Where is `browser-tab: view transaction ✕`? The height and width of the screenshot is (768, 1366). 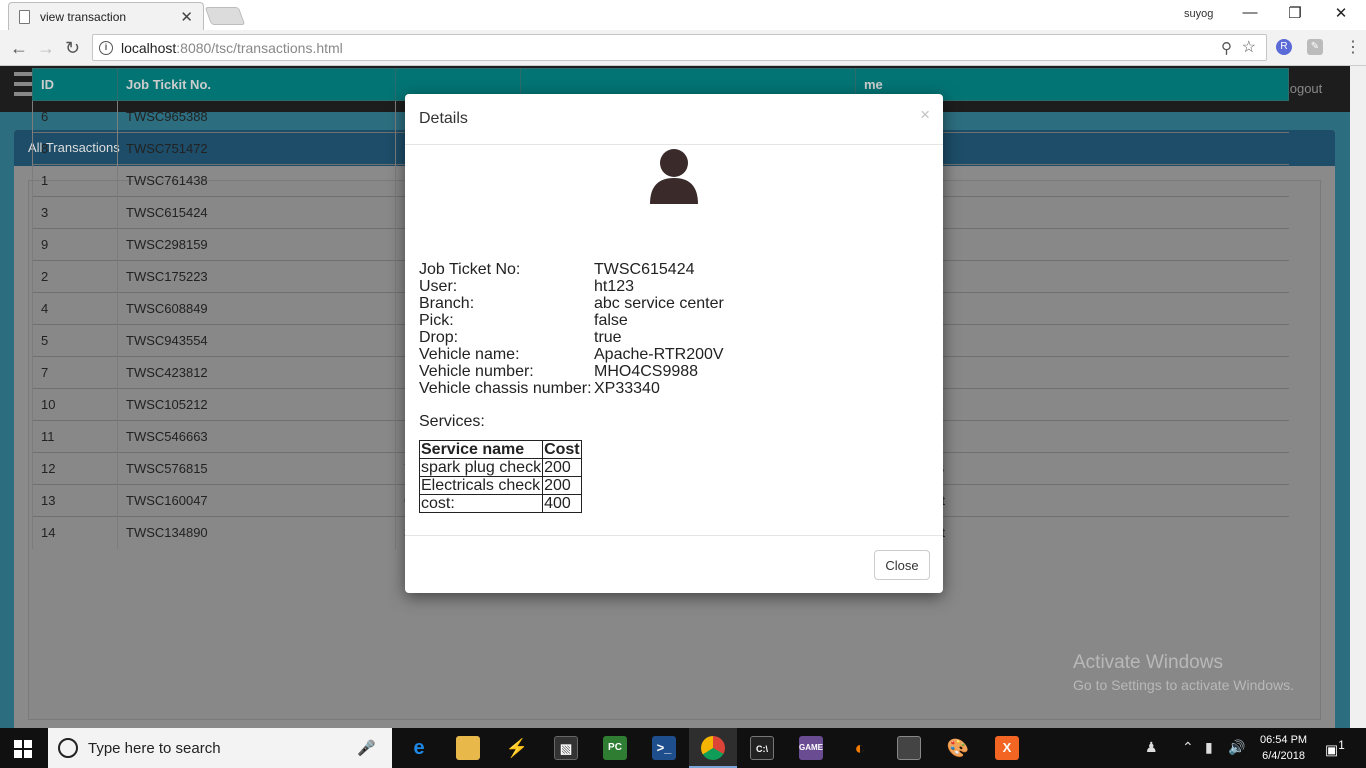 browser-tab: view transaction ✕ is located at coordinates (106, 16).